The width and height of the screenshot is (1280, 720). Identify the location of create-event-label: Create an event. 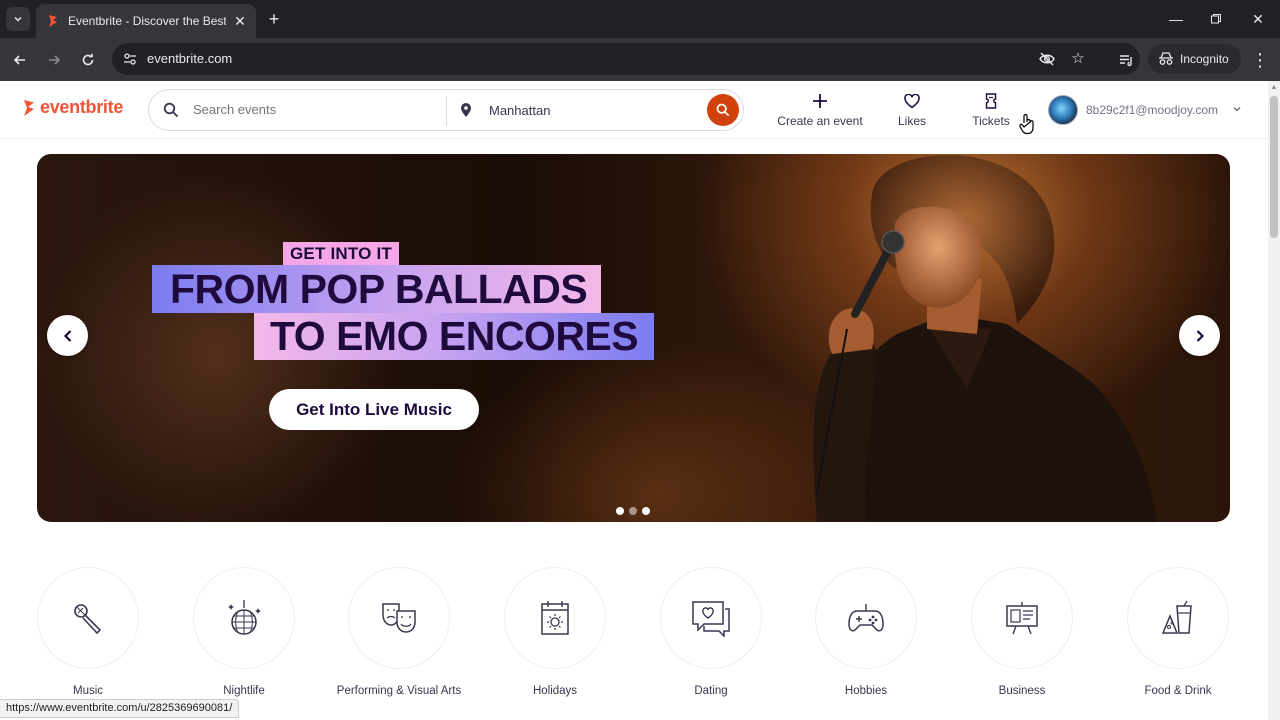
(819, 121).